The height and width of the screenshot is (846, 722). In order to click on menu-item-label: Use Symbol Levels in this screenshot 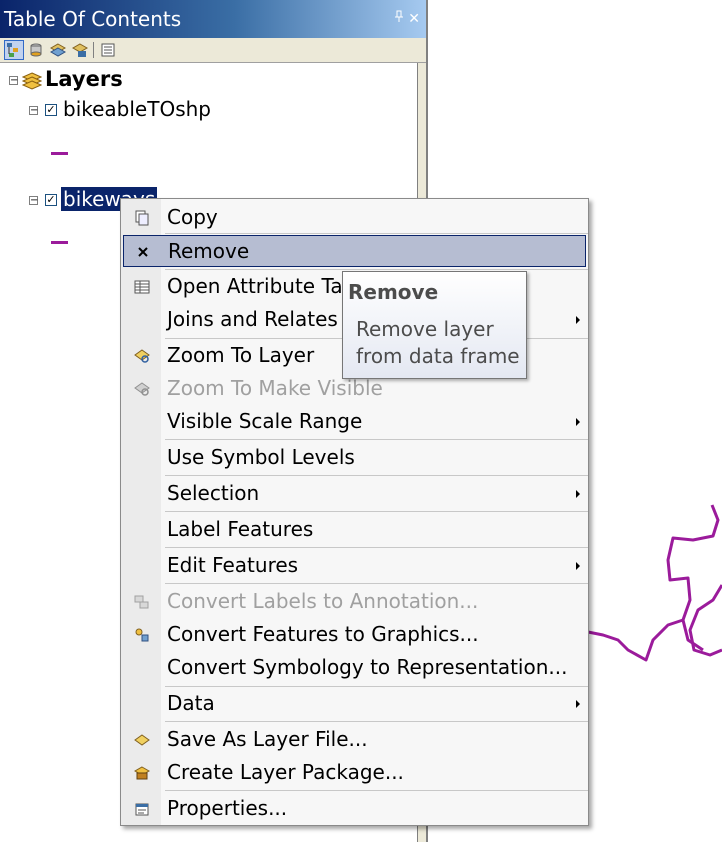, I will do `click(261, 457)`.